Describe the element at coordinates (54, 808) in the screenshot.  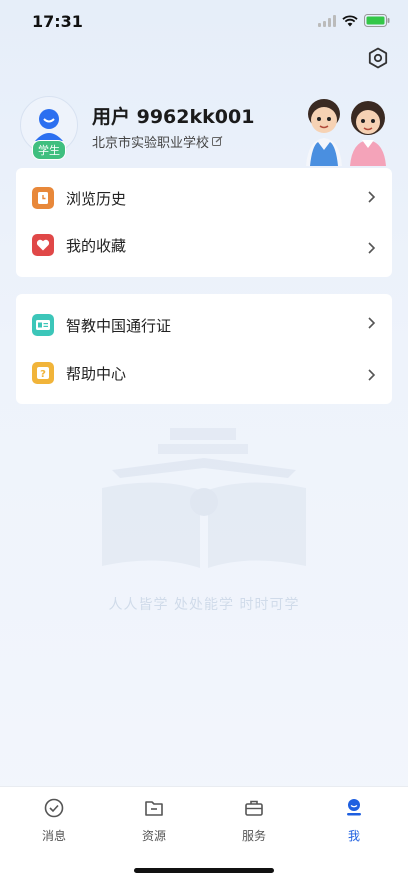
I see `message-check-icon` at that location.